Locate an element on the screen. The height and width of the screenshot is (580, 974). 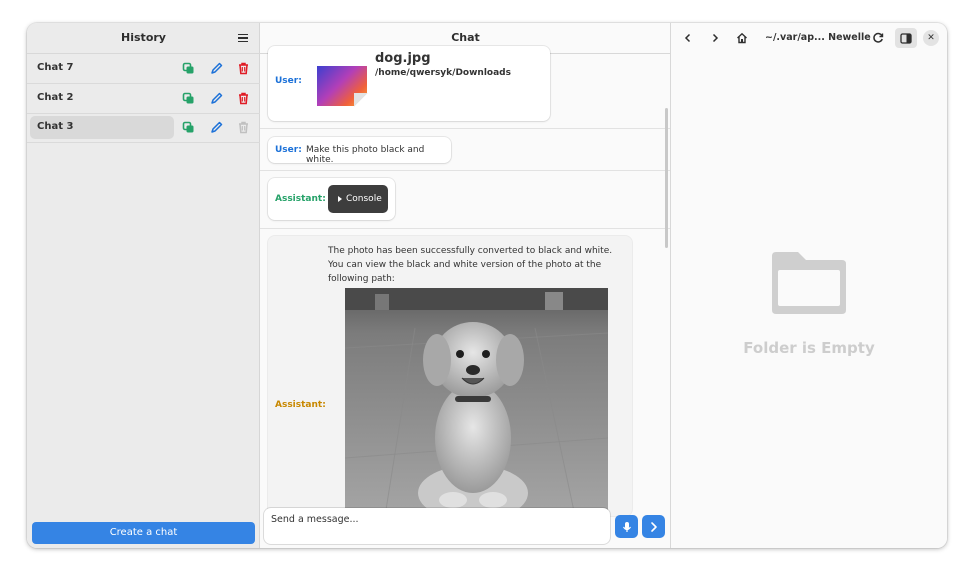
sidebar-title: History is located at coordinates (143, 37).